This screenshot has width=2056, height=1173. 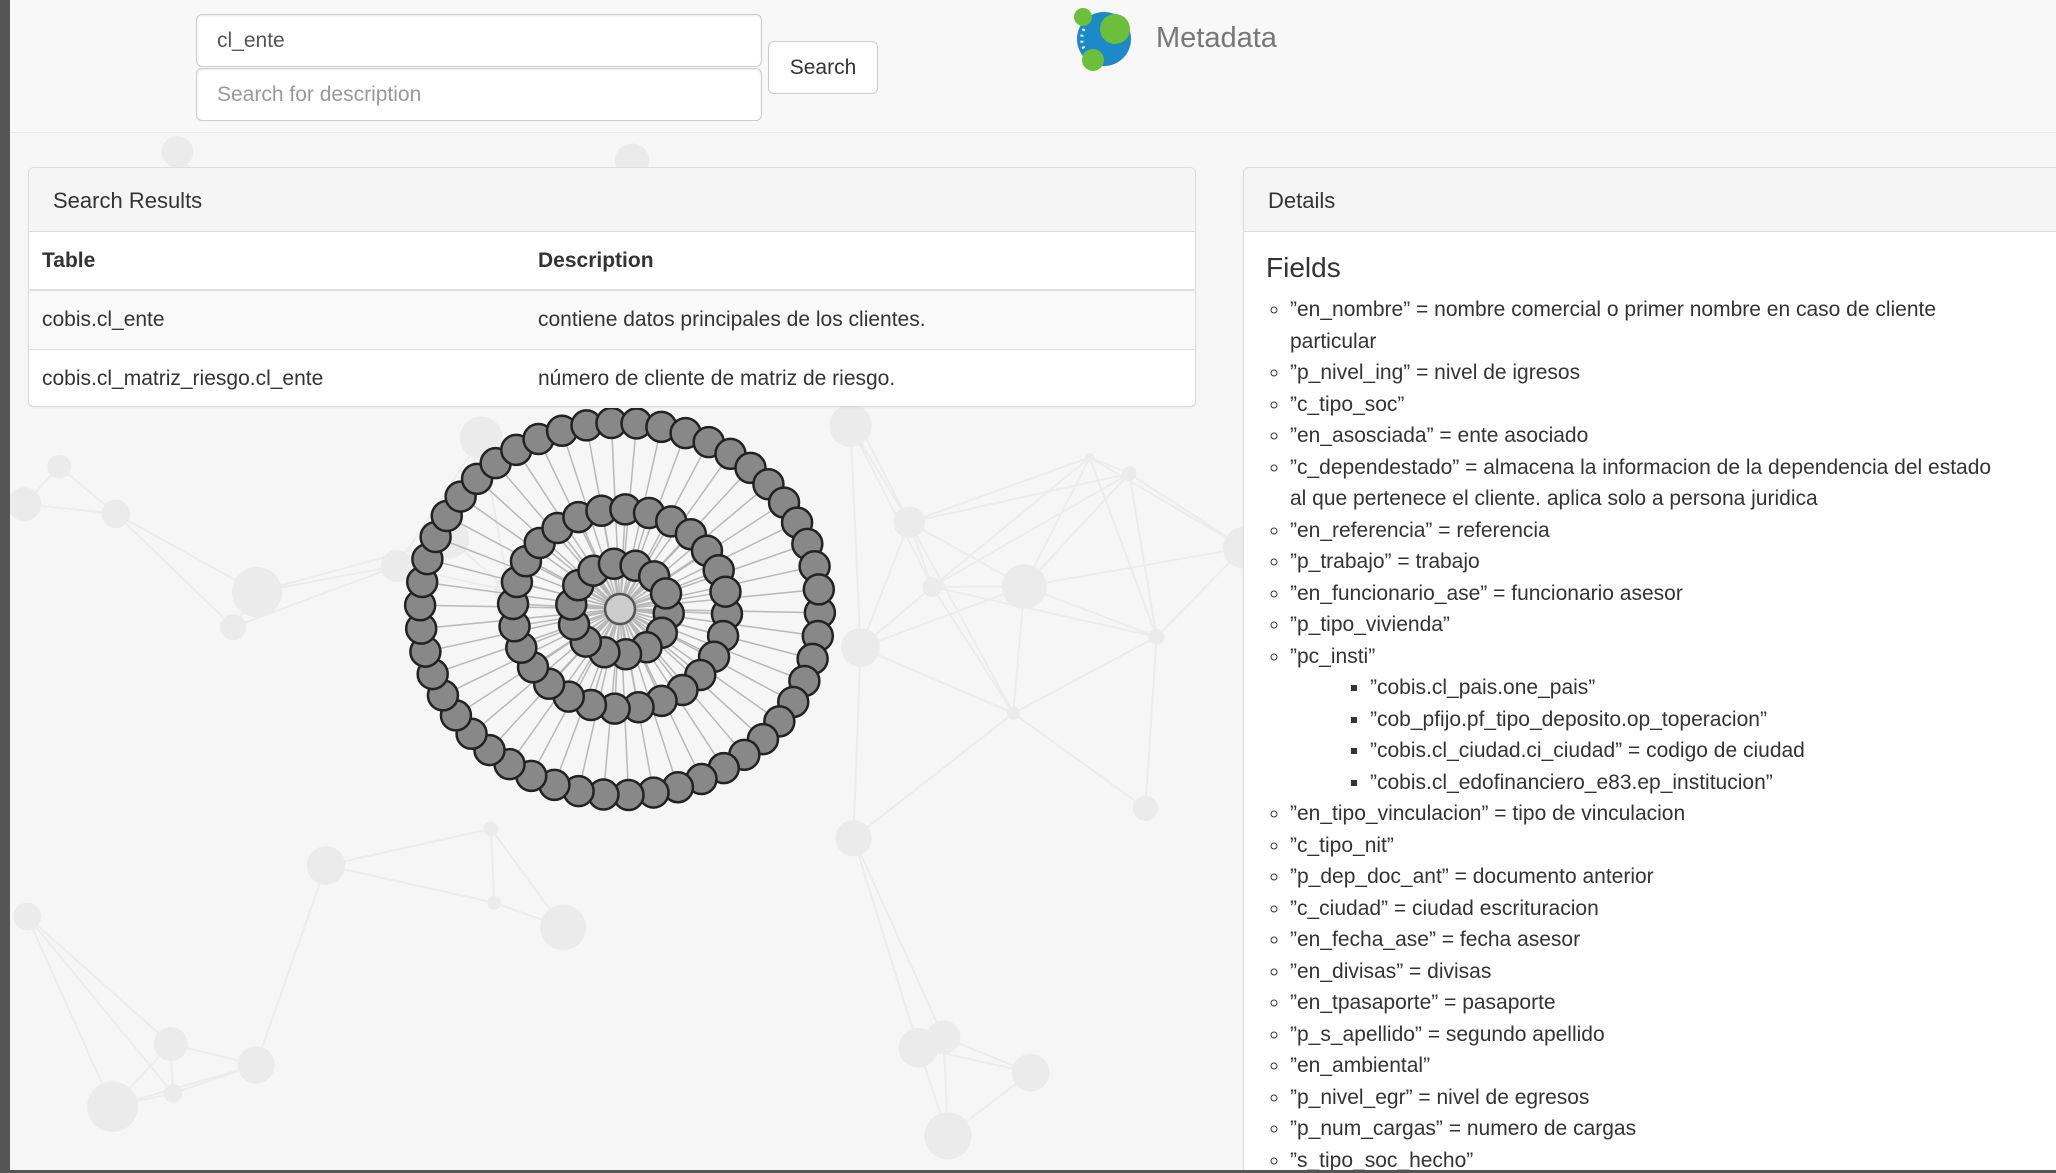 I want to click on field-item: ”p_tipo_vivienda”, so click(x=1642, y=625).